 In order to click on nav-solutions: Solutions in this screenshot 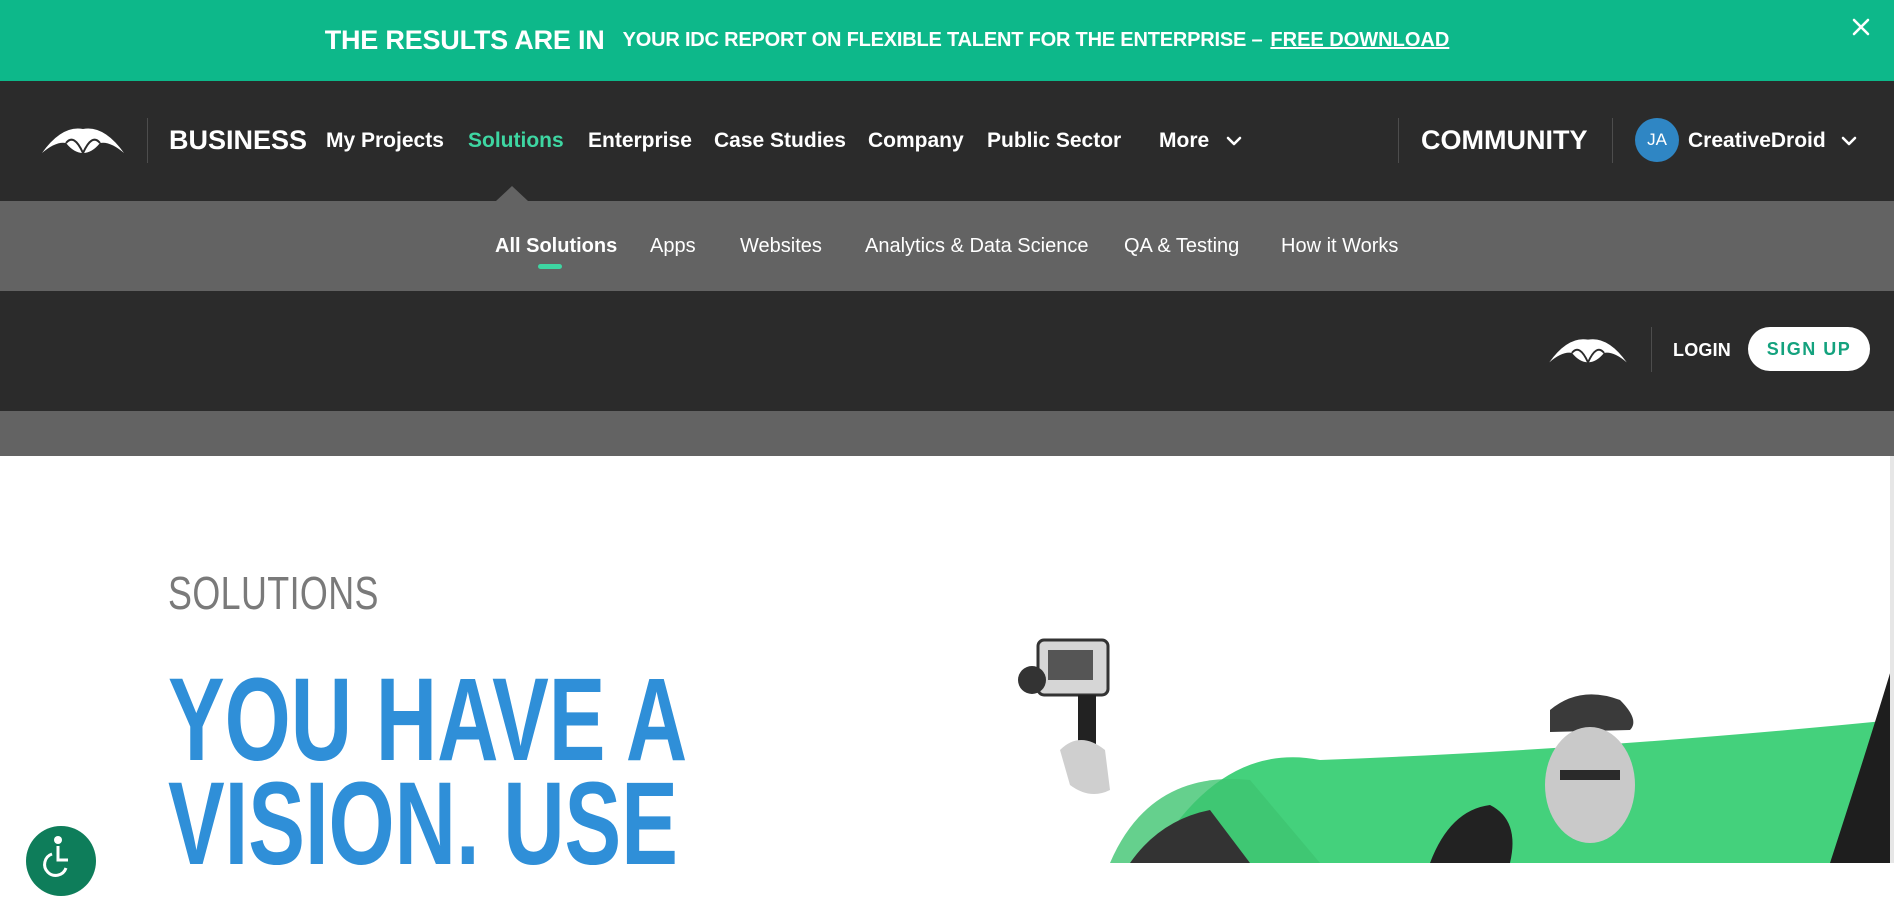, I will do `click(516, 141)`.